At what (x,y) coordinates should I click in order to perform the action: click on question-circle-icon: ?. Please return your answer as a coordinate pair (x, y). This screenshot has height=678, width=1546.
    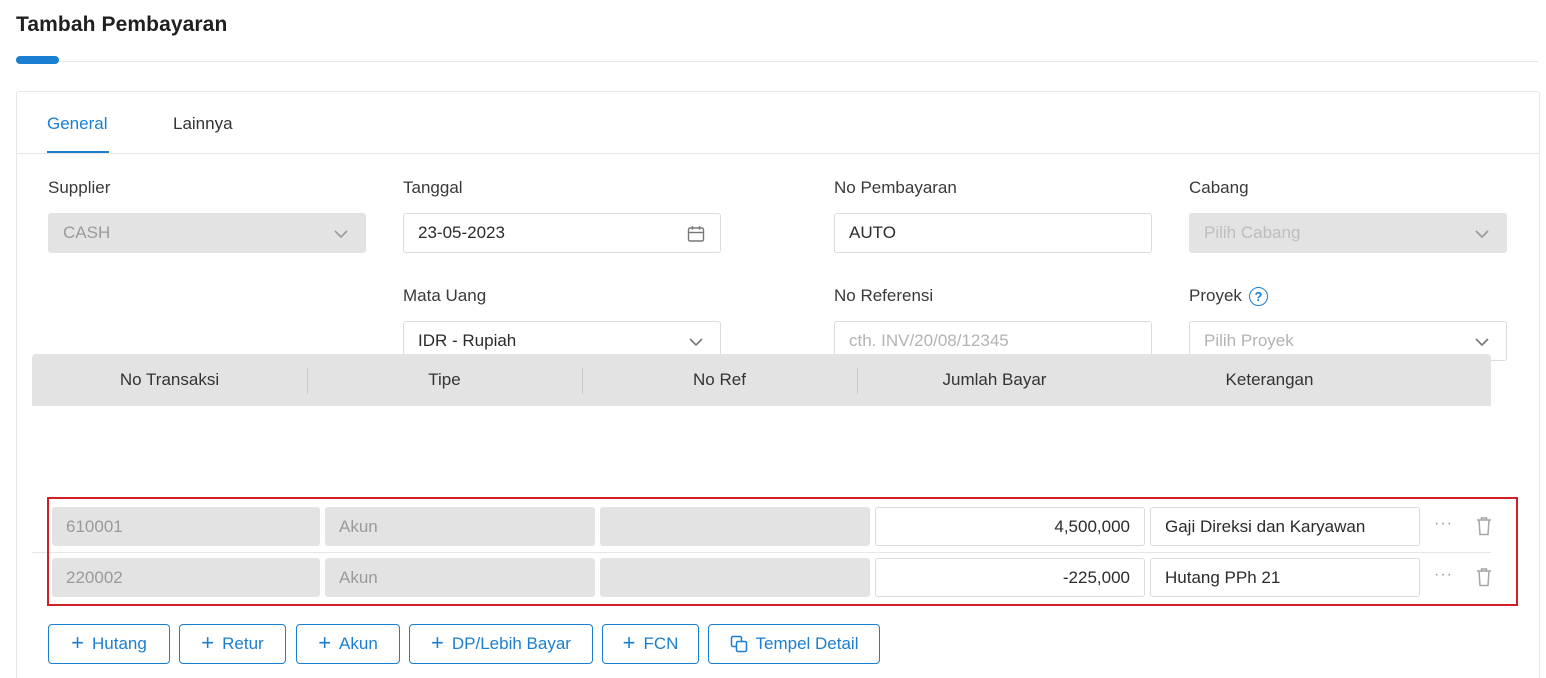
    Looking at the image, I should click on (1258, 296).